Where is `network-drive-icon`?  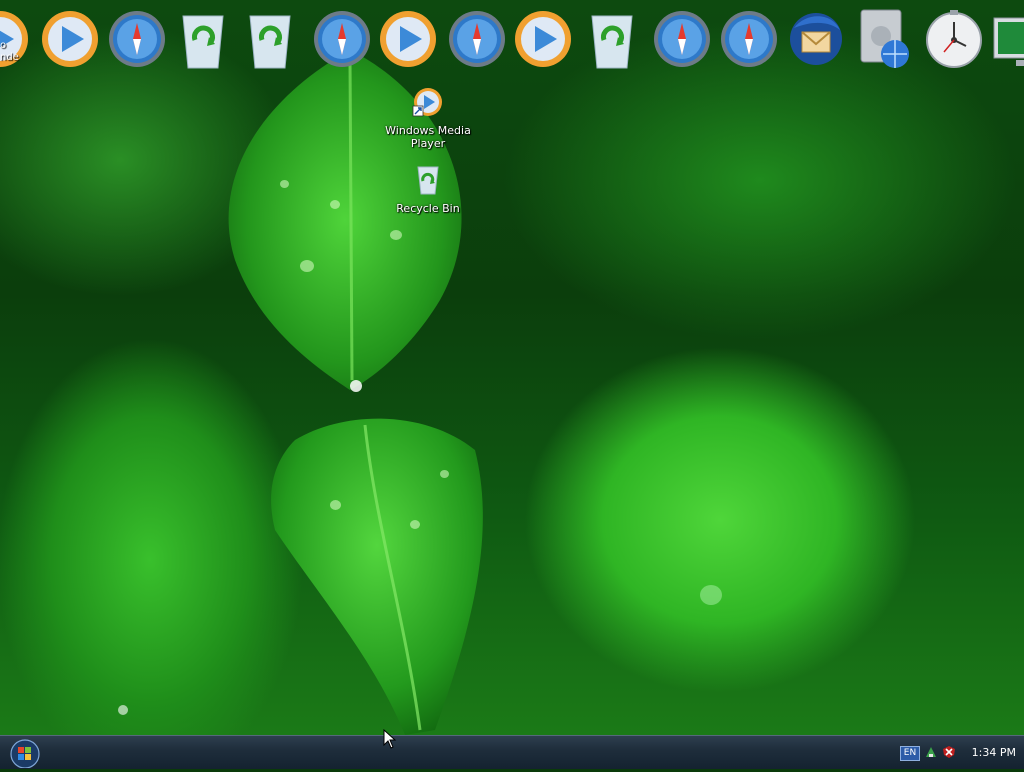
network-drive-icon is located at coordinates (884, 38).